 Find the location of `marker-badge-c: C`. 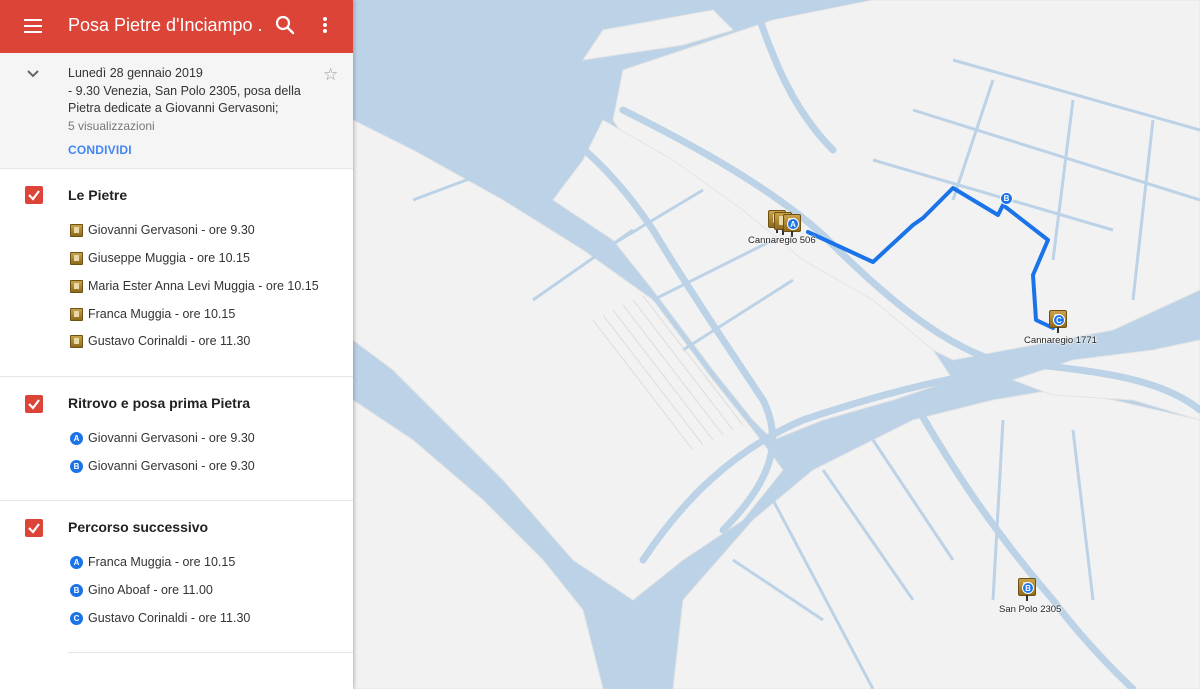

marker-badge-c: C is located at coordinates (1059, 320).